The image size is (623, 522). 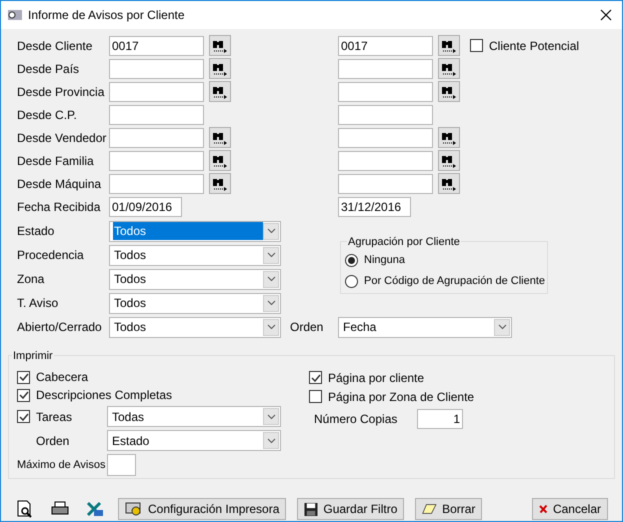 What do you see at coordinates (38, 303) in the screenshot?
I see `field-label: T. Aviso` at bounding box center [38, 303].